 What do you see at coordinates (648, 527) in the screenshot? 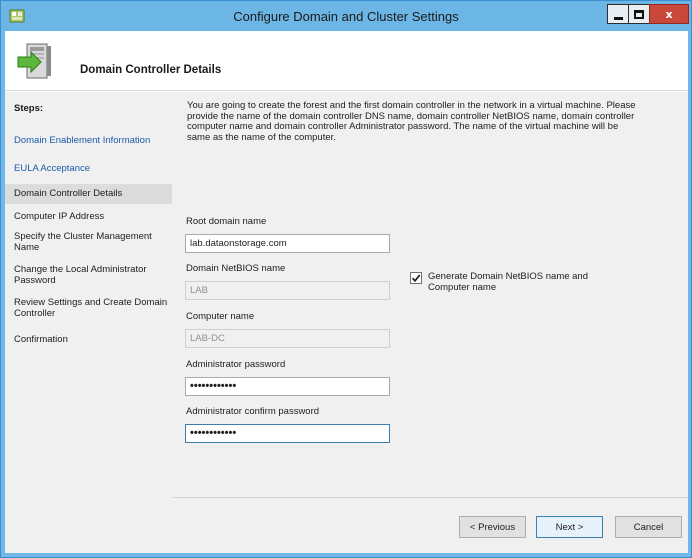
I see `cancel-button: Cancel` at bounding box center [648, 527].